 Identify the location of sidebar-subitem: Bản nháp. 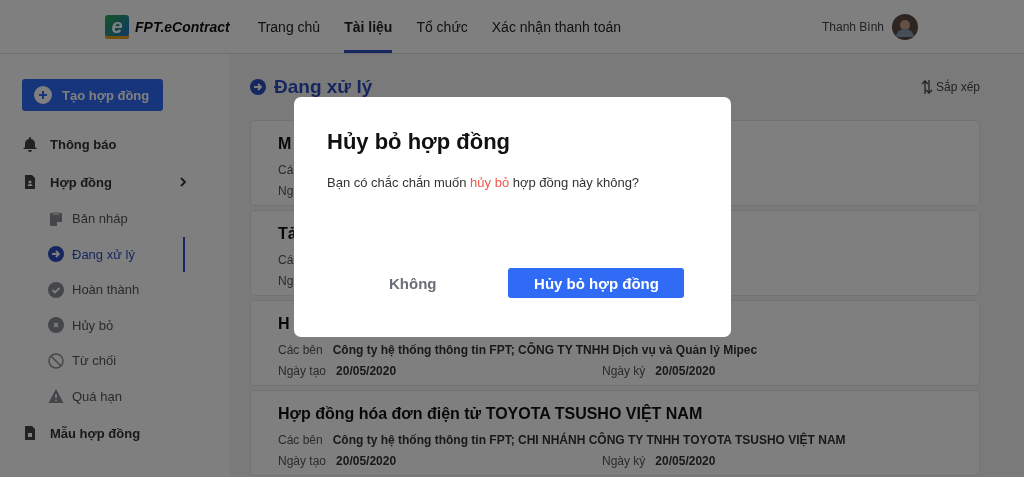
(116, 219).